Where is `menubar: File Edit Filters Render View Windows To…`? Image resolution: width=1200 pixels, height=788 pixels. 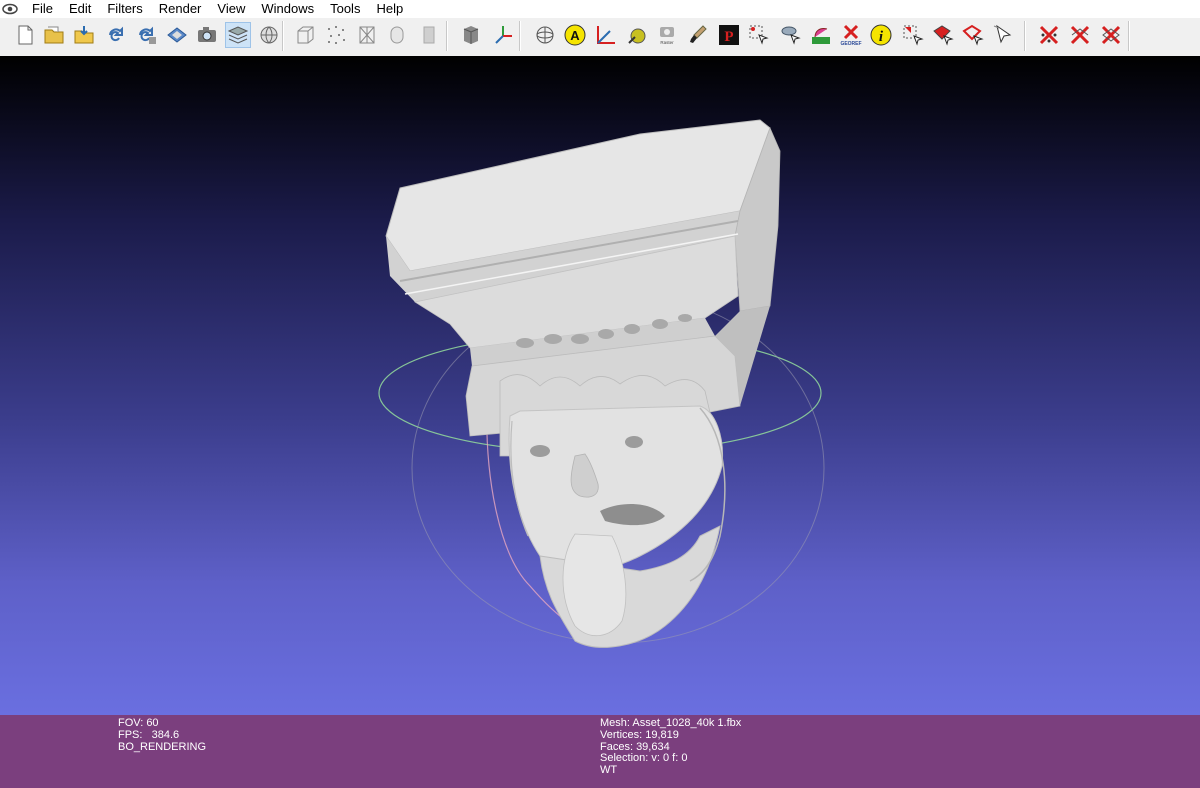
menubar: File Edit Filters Render View Windows To… is located at coordinates (600, 9).